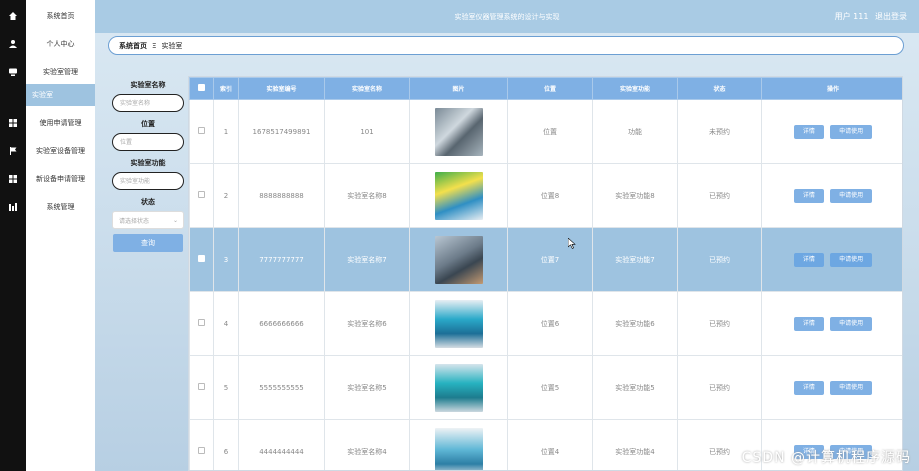 This screenshot has width=919, height=471. Describe the element at coordinates (60, 16) in the screenshot. I see `sidebar-item-home: 系统首页` at that location.